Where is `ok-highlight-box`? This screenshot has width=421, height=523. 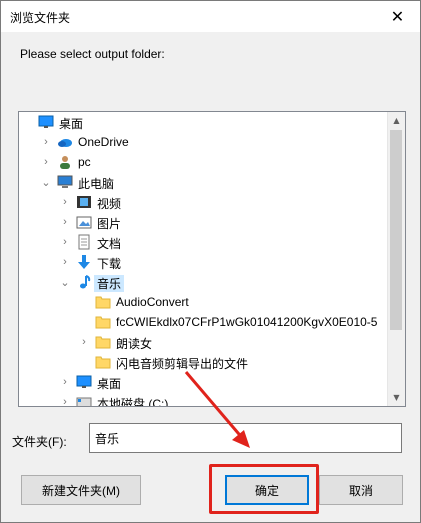 ok-highlight-box is located at coordinates (264, 489).